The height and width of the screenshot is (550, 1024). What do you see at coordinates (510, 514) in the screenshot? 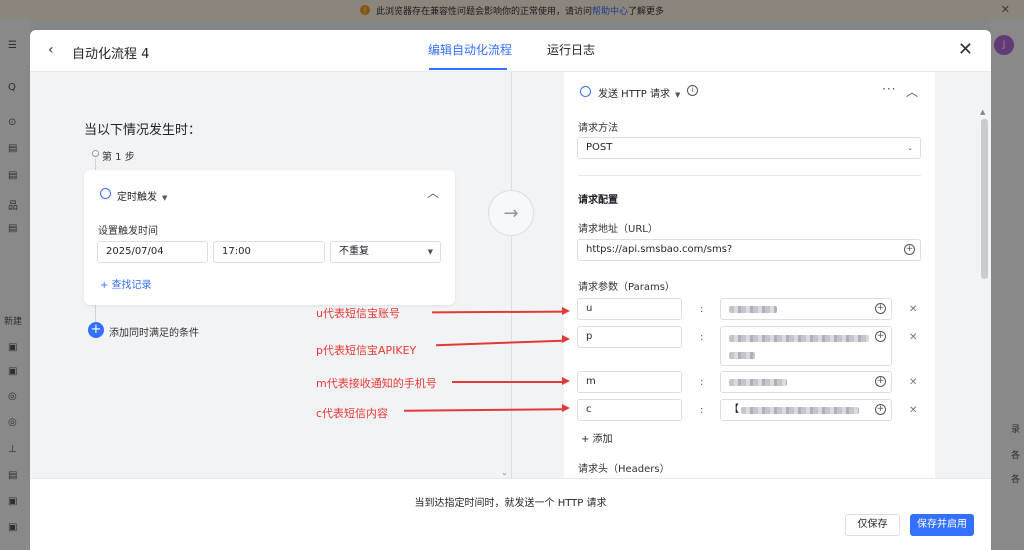
I see `modal-footer: 当到达指定时间时，就发送一个 HTTP 请求 仅保存 保存并启用` at bounding box center [510, 514].